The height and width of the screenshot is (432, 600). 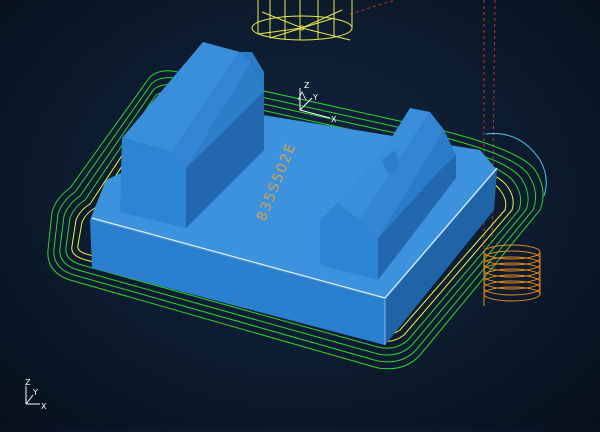 What do you see at coordinates (28, 382) in the screenshot?
I see `global-axis-z: Z` at bounding box center [28, 382].